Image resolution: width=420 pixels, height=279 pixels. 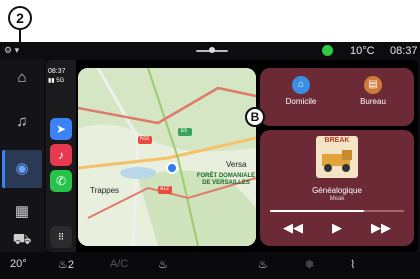 What do you see at coordinates (226, 179) in the screenshot?
I see `forest-label: FORÊT DOMANIALE DE VERSAILLES` at bounding box center [226, 179].